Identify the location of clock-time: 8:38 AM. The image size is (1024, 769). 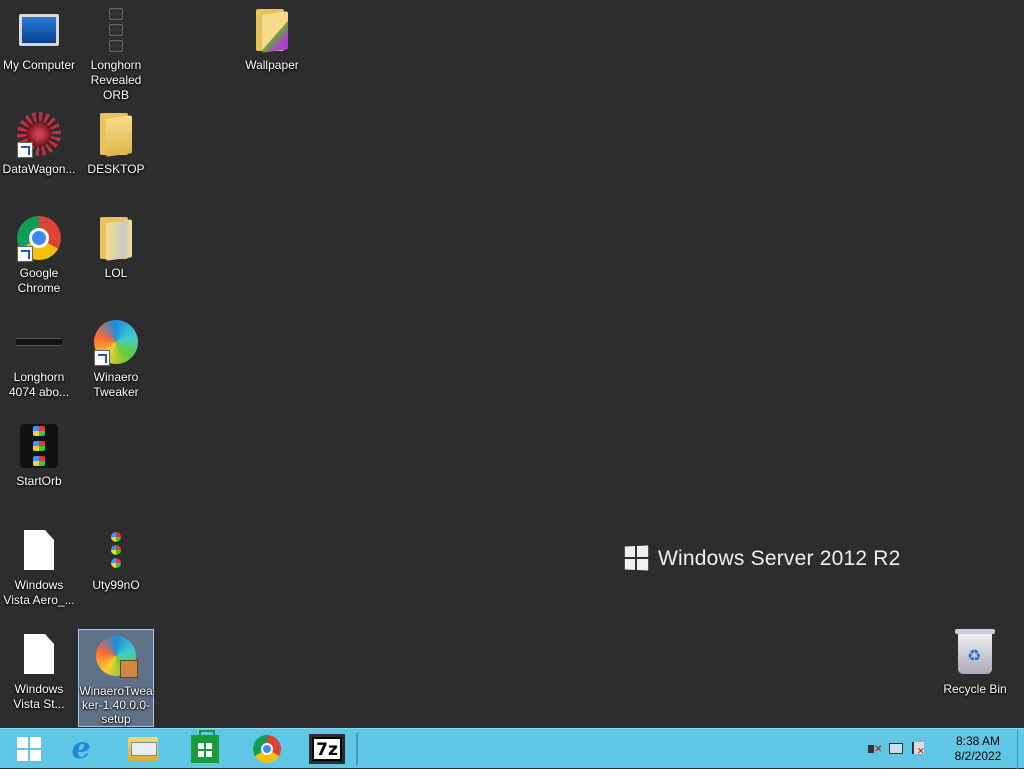
(978, 741).